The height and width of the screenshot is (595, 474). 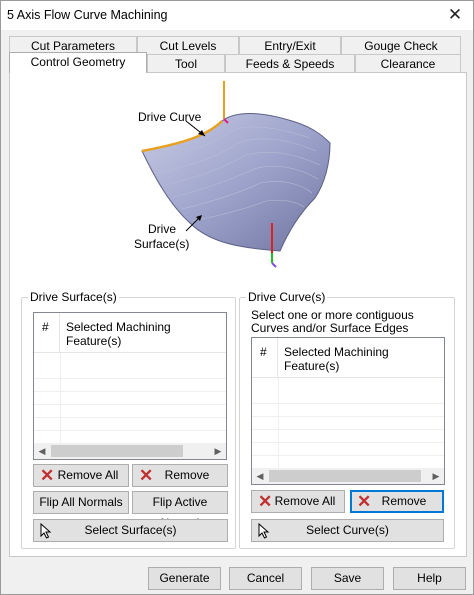 What do you see at coordinates (397, 501) in the screenshot?
I see `remove-curve-button: ✕ Remove` at bounding box center [397, 501].